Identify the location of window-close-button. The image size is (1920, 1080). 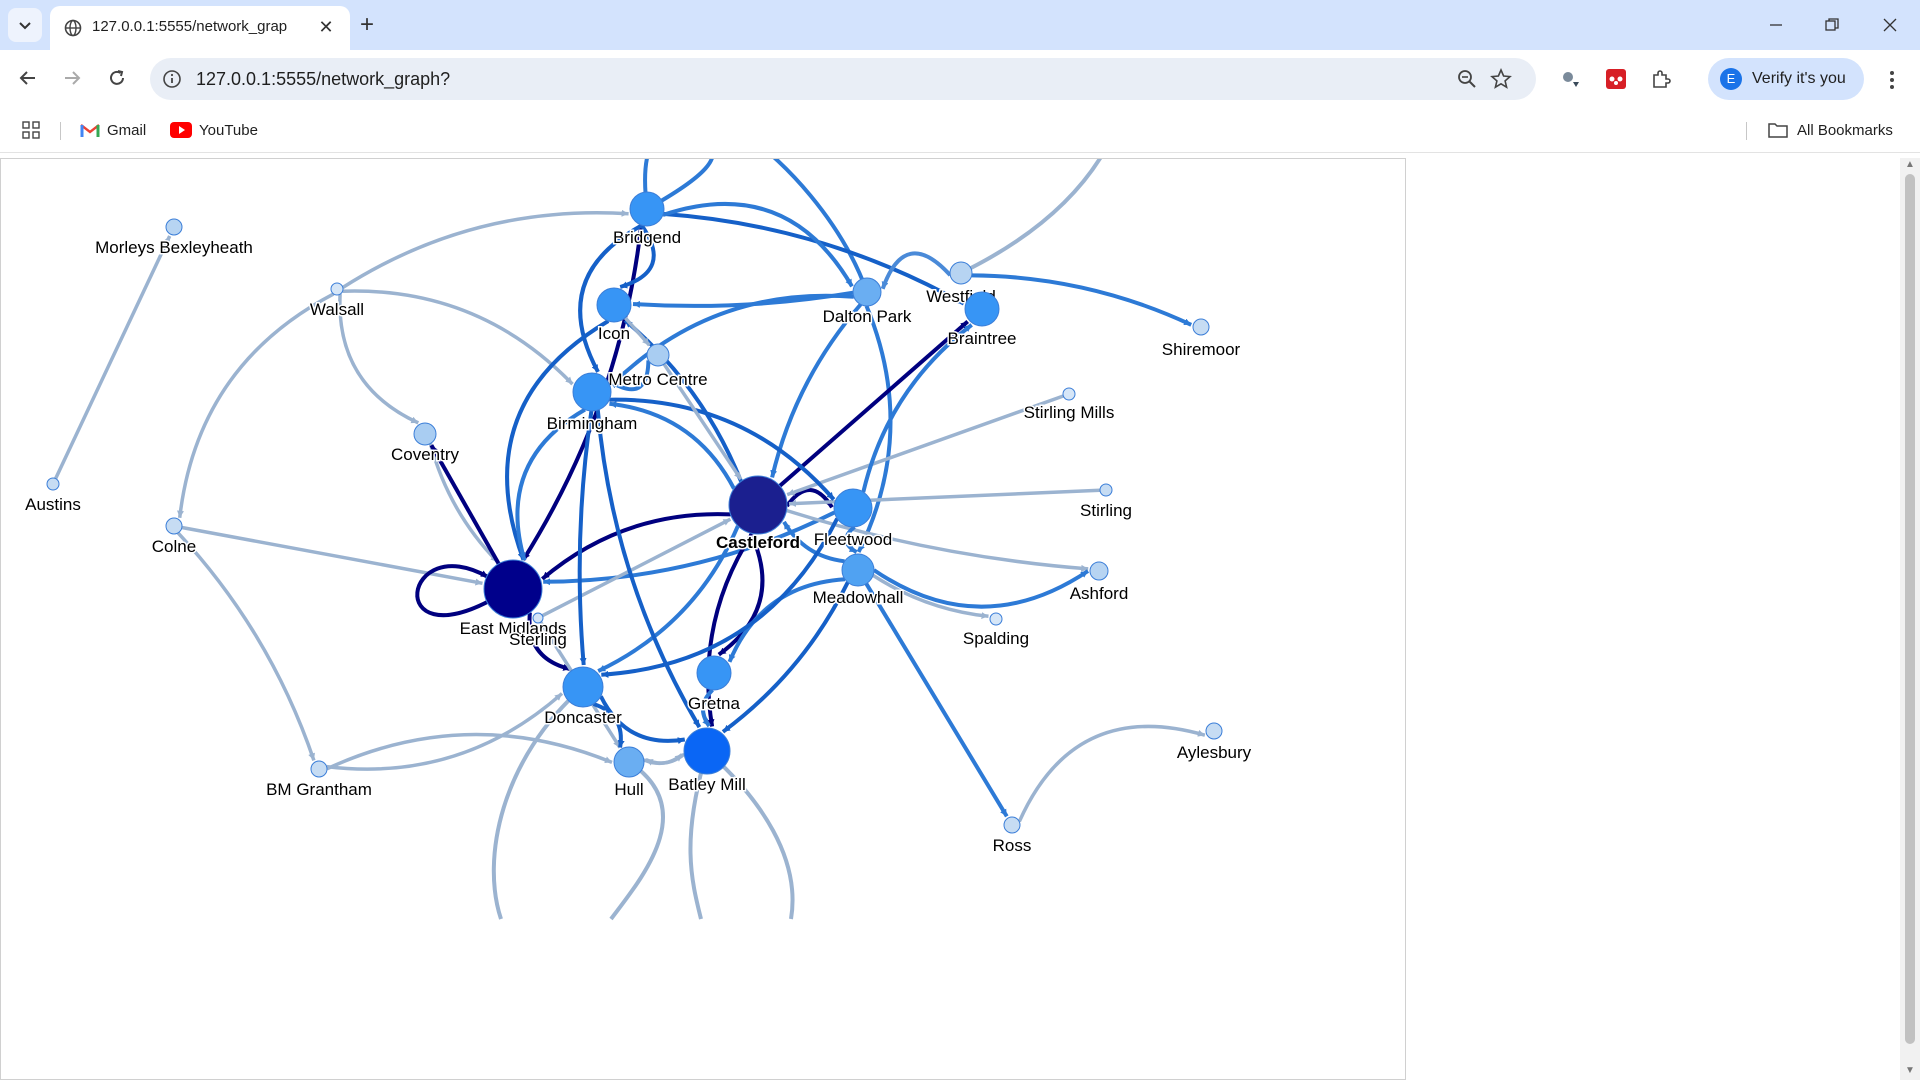
(1890, 25).